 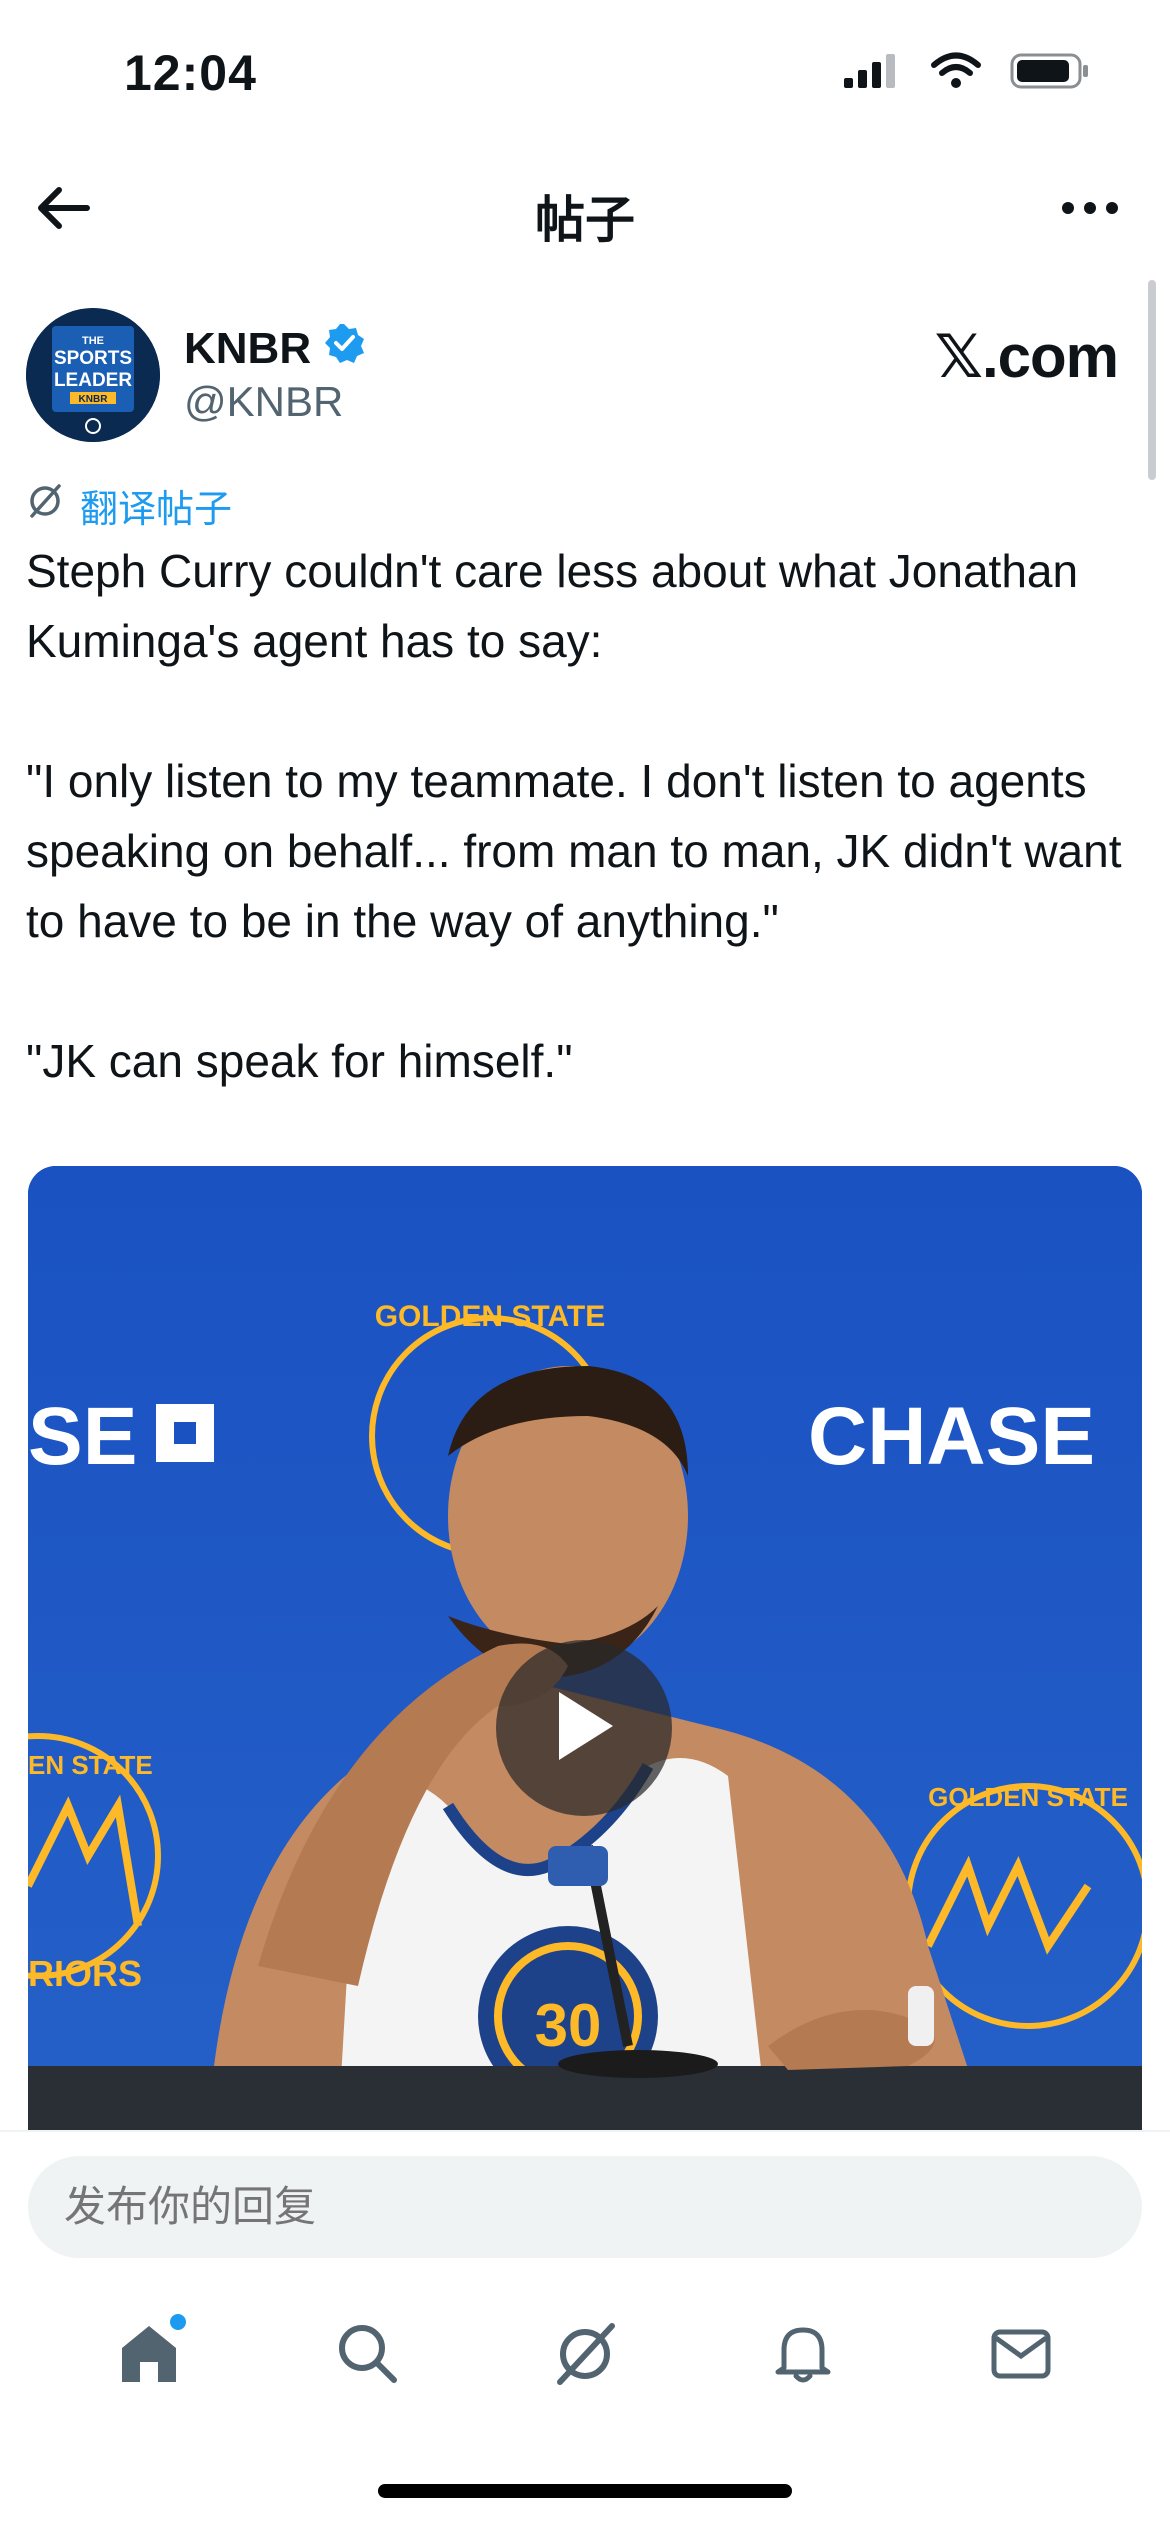 I want to click on mail-icon, so click(x=1021, y=2355).